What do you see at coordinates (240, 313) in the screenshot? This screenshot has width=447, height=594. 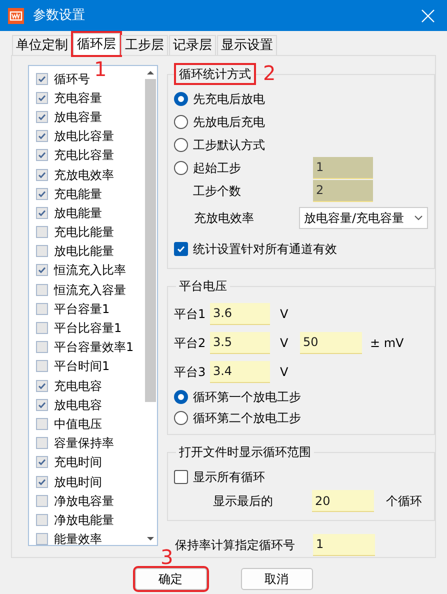 I see `input-field: 3.6` at bounding box center [240, 313].